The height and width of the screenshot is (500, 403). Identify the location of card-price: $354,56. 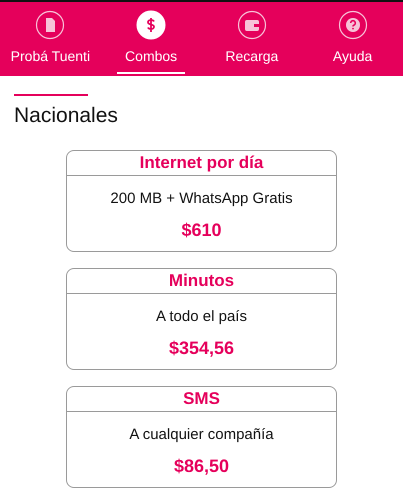
(201, 348).